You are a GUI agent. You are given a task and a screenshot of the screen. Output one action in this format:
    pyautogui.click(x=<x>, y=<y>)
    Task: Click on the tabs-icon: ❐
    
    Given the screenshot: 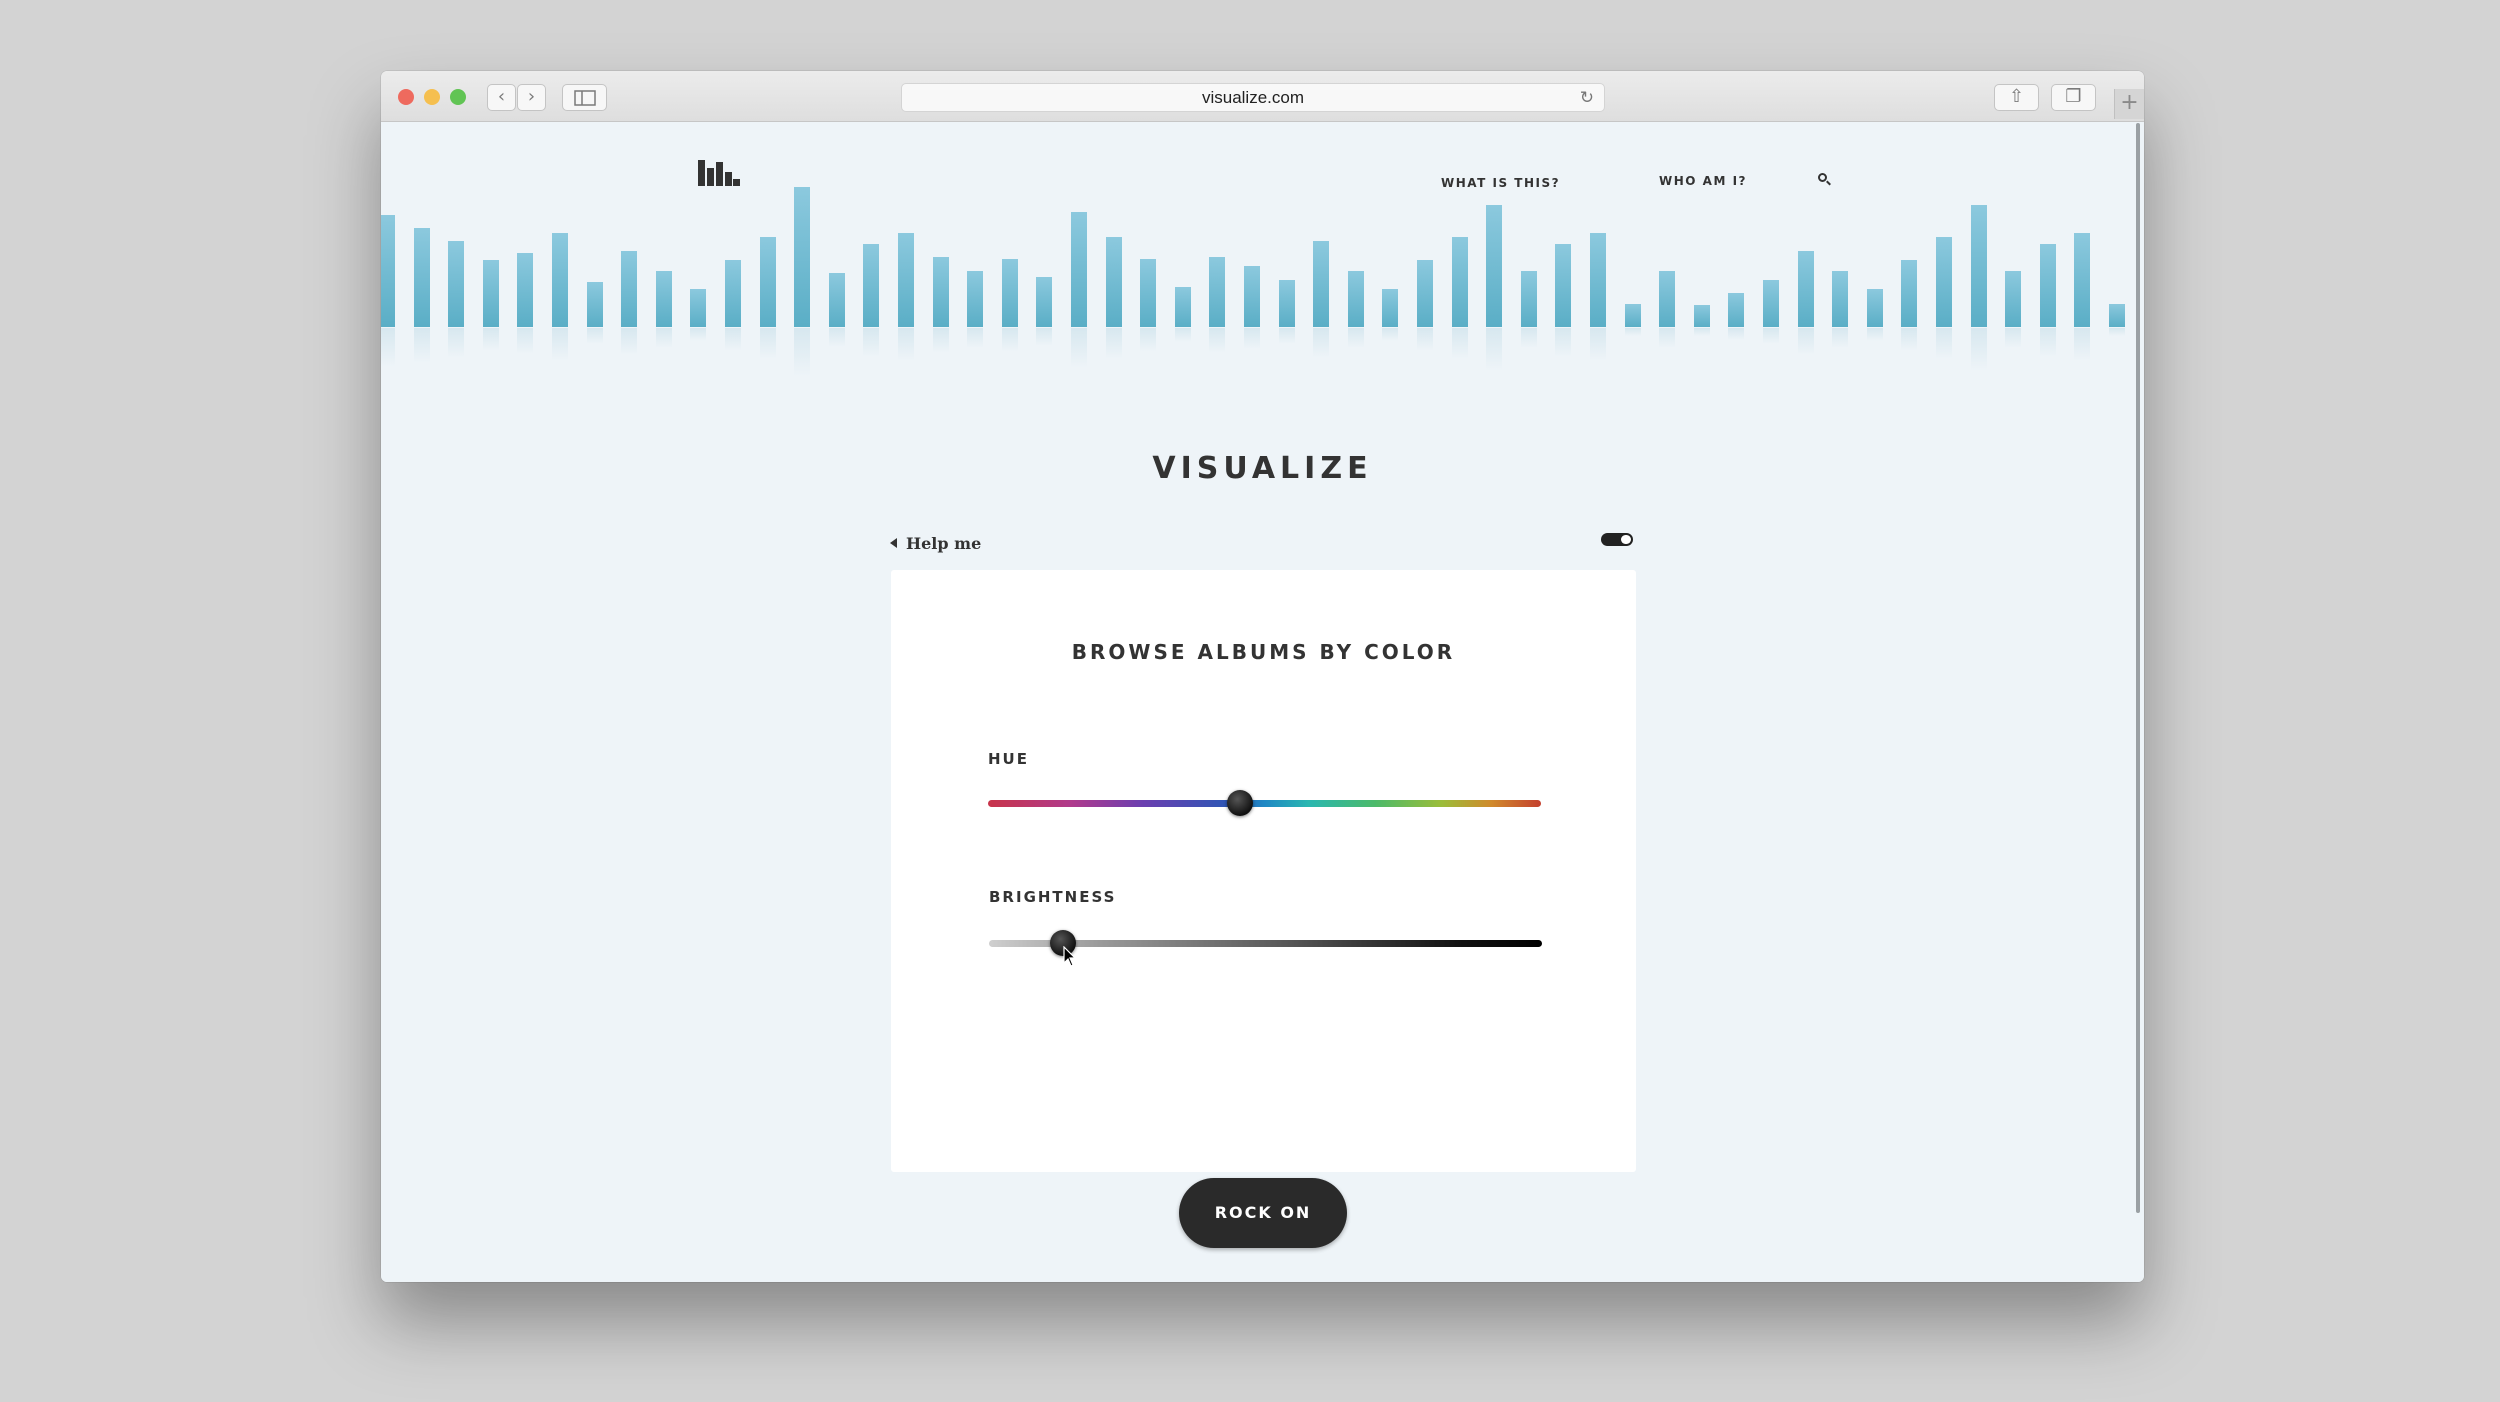 What is the action you would take?
    pyautogui.click(x=2073, y=97)
    